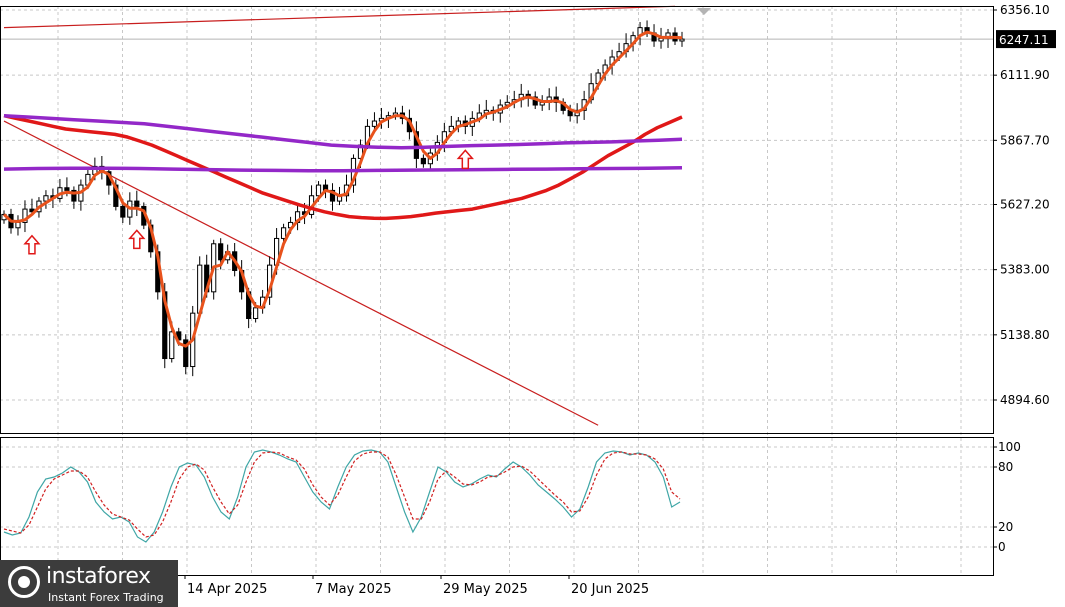  I want to click on date-tick-label: 29 May 2025, so click(485, 589).